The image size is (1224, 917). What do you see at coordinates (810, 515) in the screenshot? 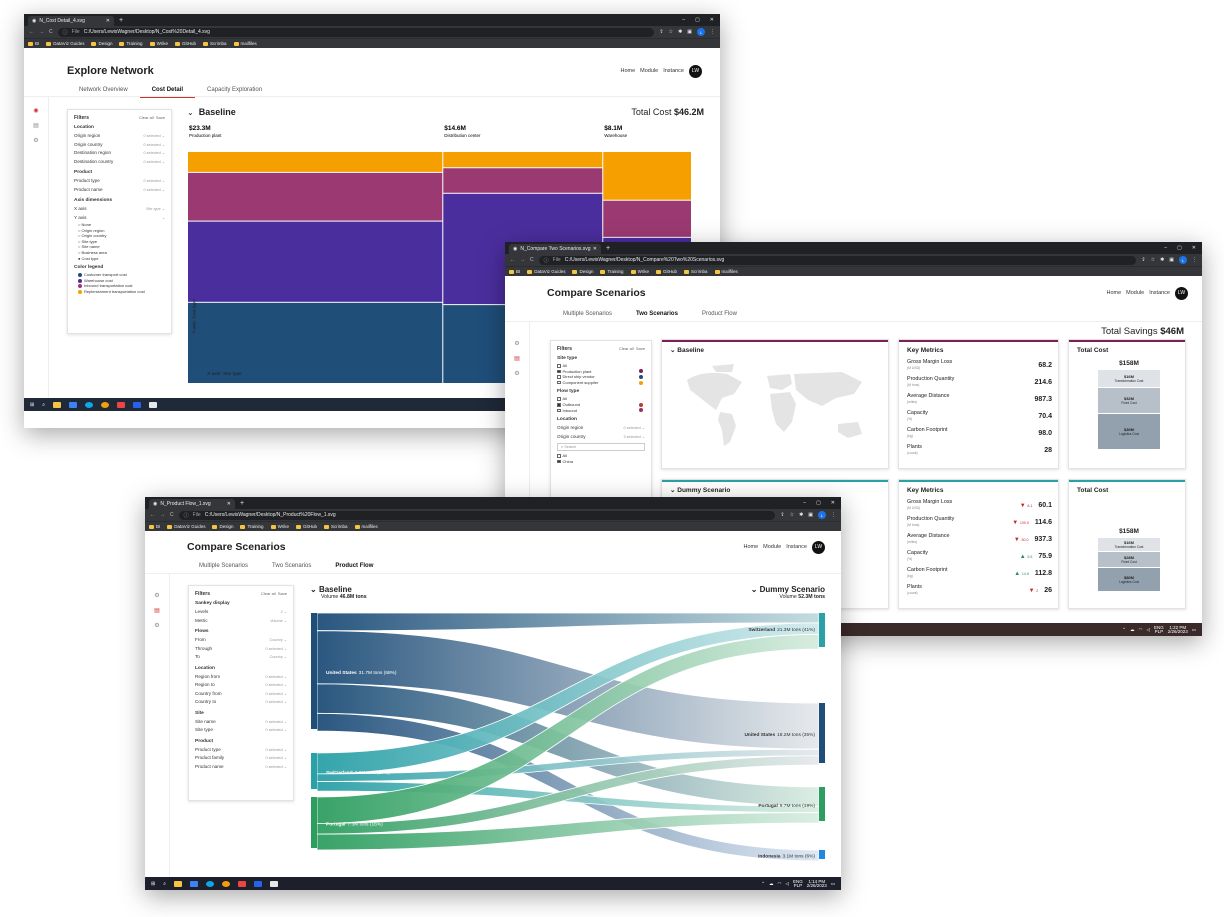
I see `sidepanel-icon: ▣` at bounding box center [810, 515].